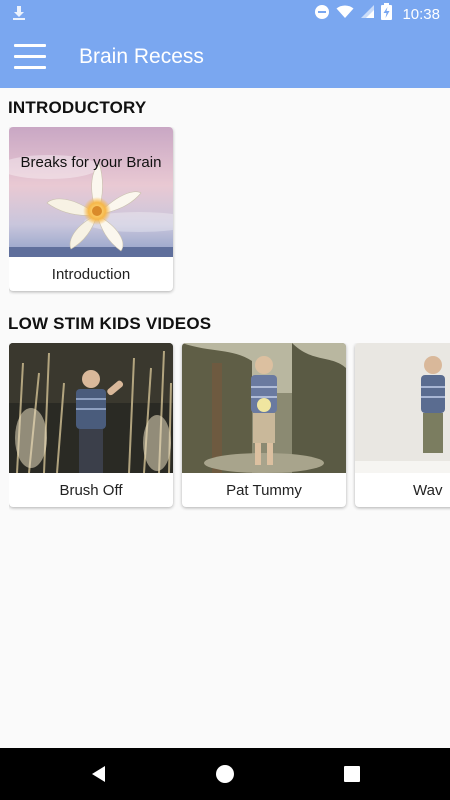 This screenshot has height=800, width=450. What do you see at coordinates (91, 162) in the screenshot?
I see `thumbnail-caption: Breaks for your Brain` at bounding box center [91, 162].